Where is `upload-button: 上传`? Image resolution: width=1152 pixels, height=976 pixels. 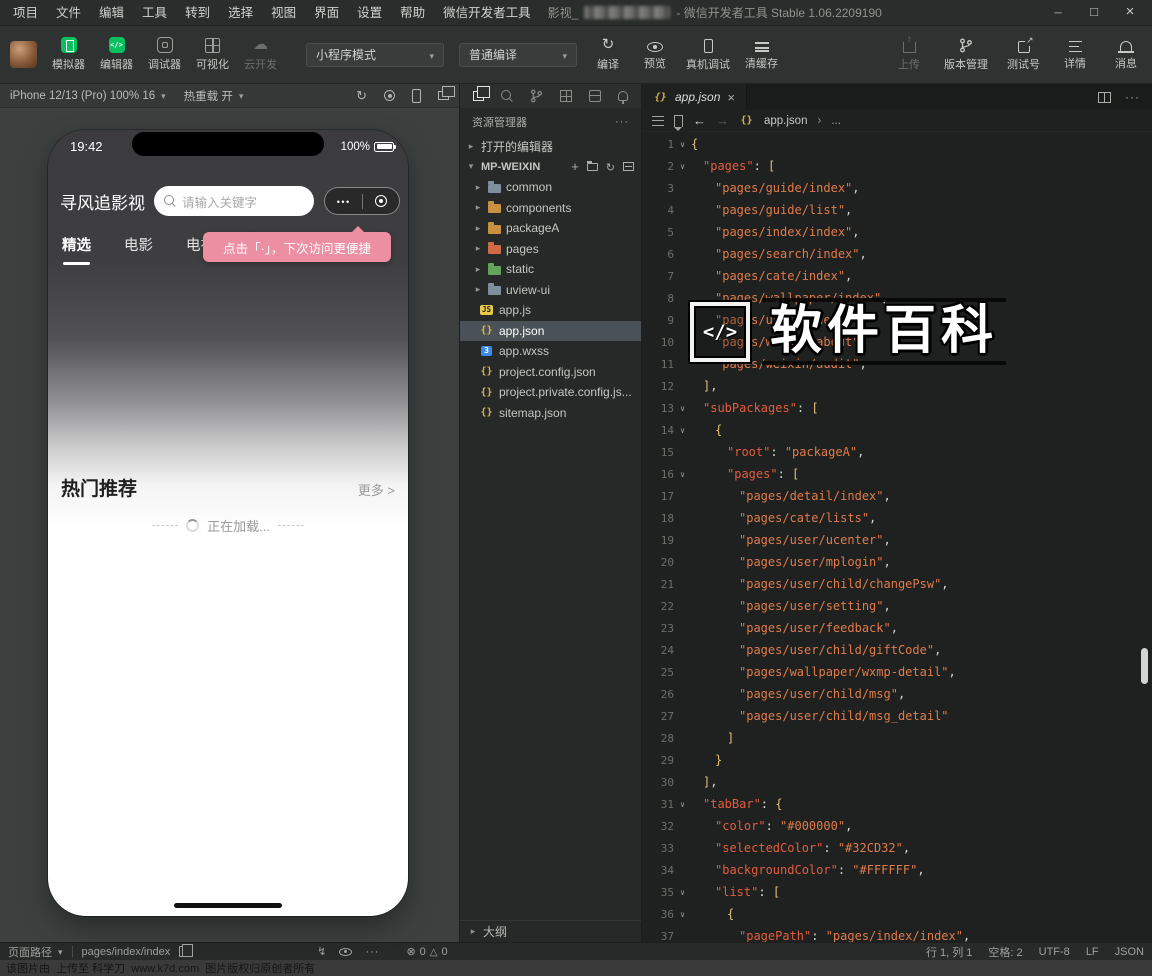 upload-button: 上传 is located at coordinates (909, 53).